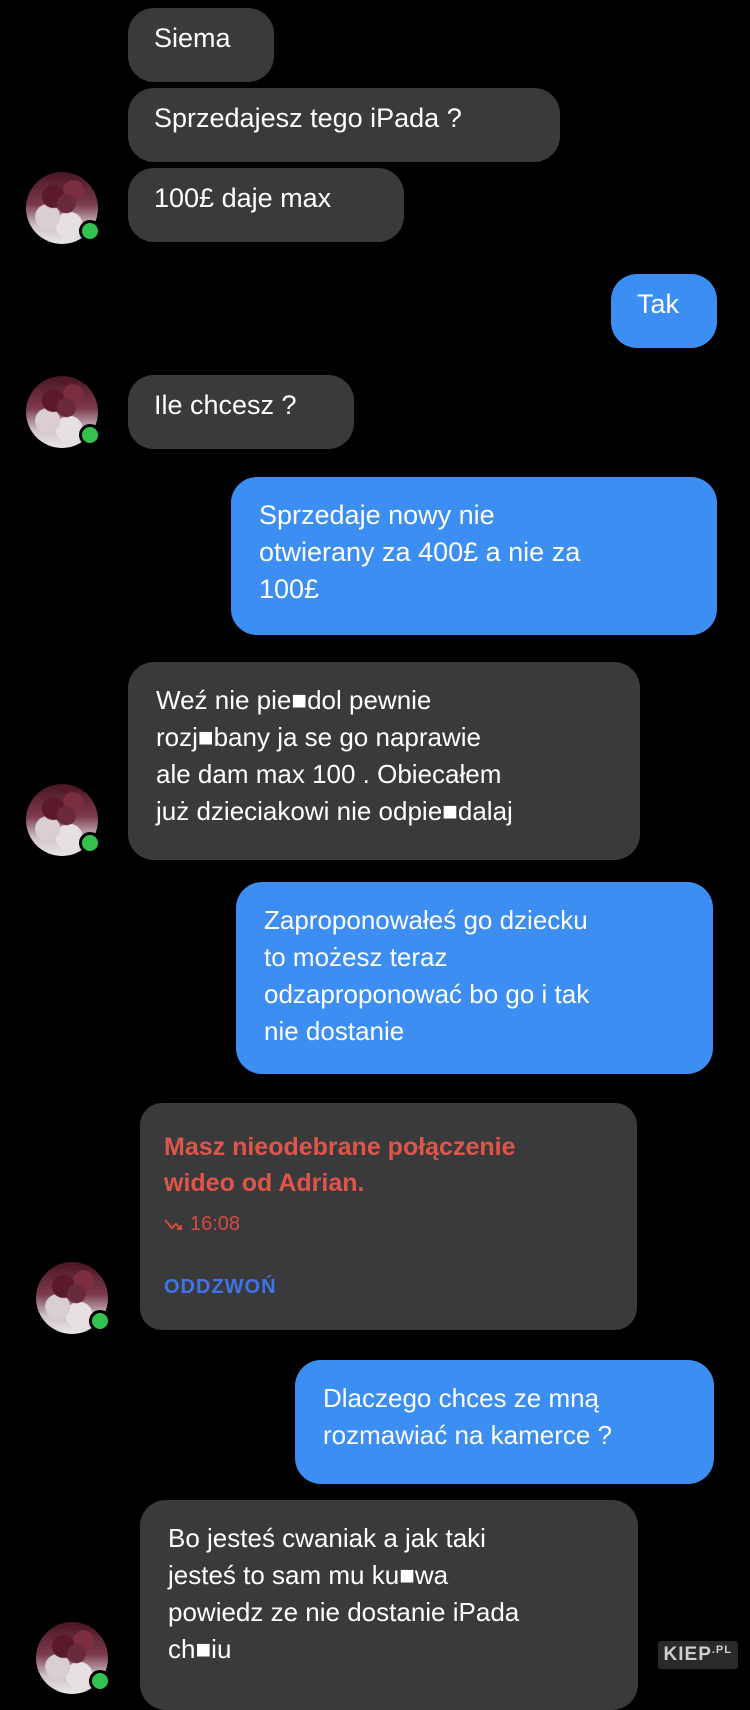  What do you see at coordinates (664, 311) in the screenshot?
I see `message-bubble-outgoing: Tak` at bounding box center [664, 311].